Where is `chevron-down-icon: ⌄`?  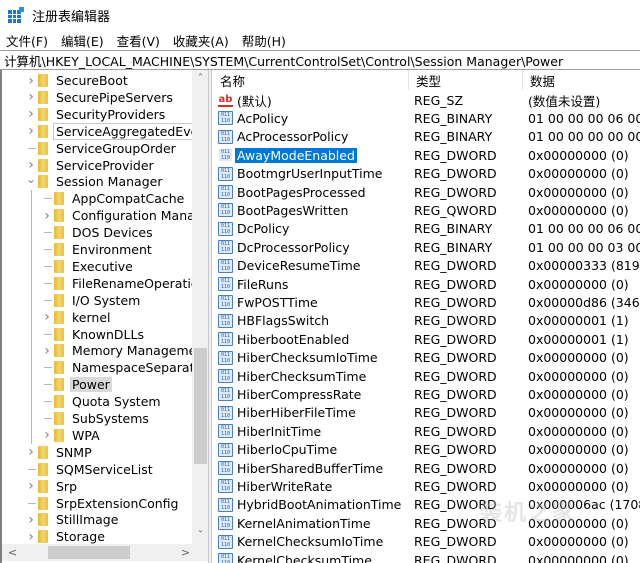 chevron-down-icon: ⌄ is located at coordinates (31, 179).